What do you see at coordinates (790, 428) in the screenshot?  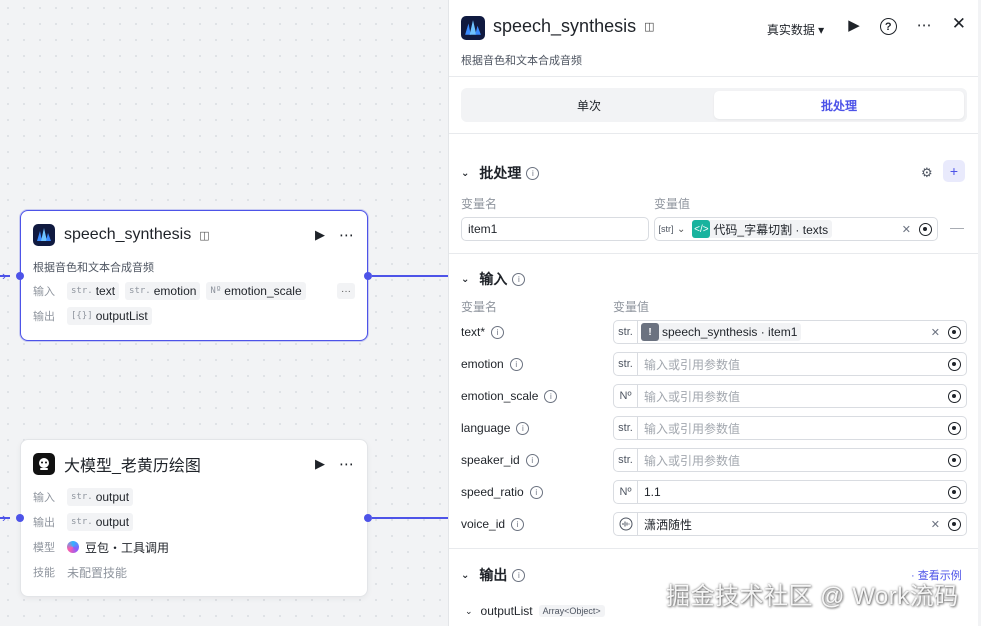 I see `language-field: str. 输入或引用参数值` at bounding box center [790, 428].